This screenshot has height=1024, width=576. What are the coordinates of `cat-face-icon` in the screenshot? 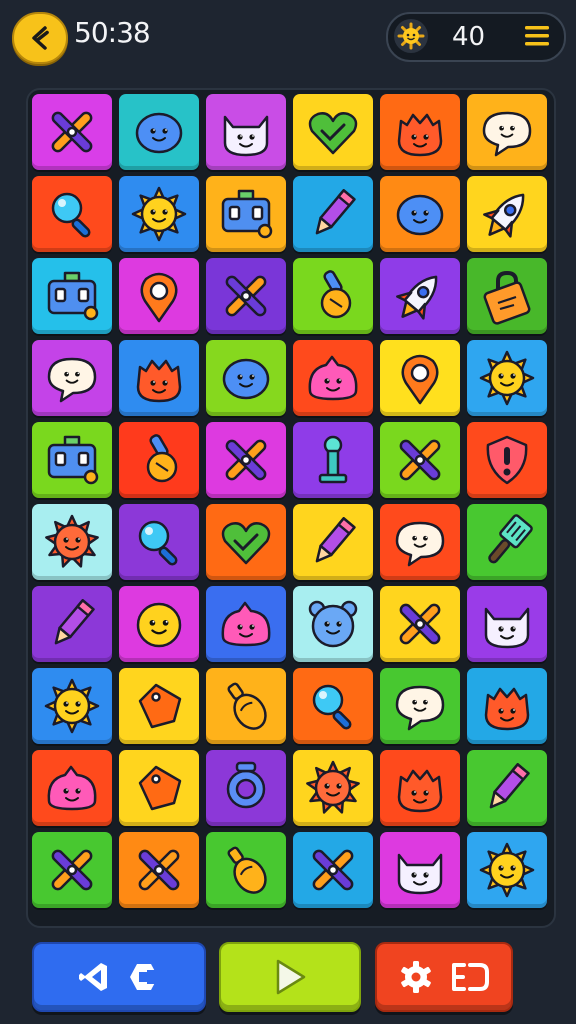 It's located at (420, 874).